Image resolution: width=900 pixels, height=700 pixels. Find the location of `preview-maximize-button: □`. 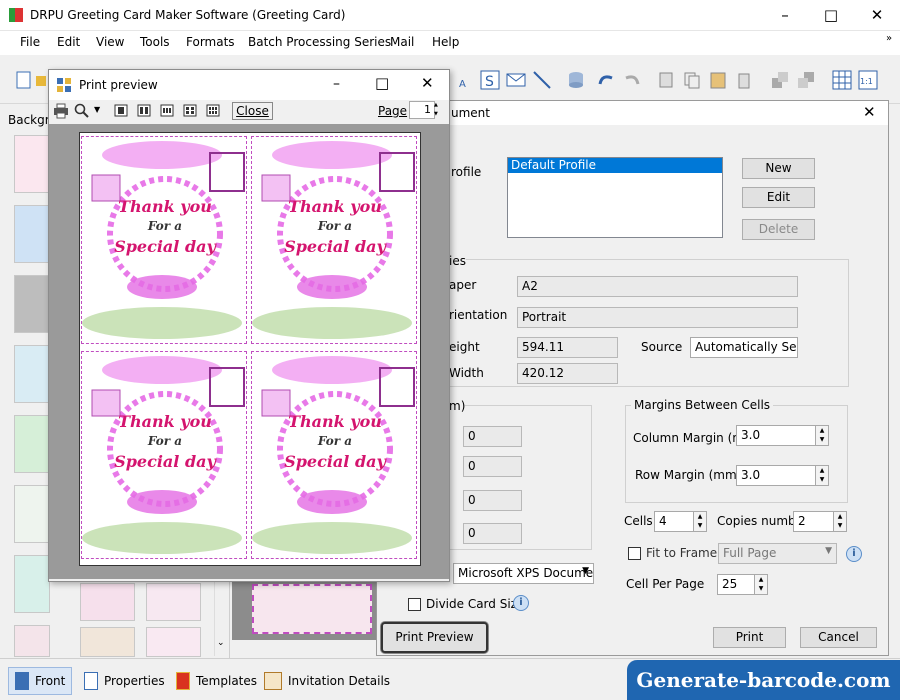

preview-maximize-button: □ is located at coordinates (382, 83).